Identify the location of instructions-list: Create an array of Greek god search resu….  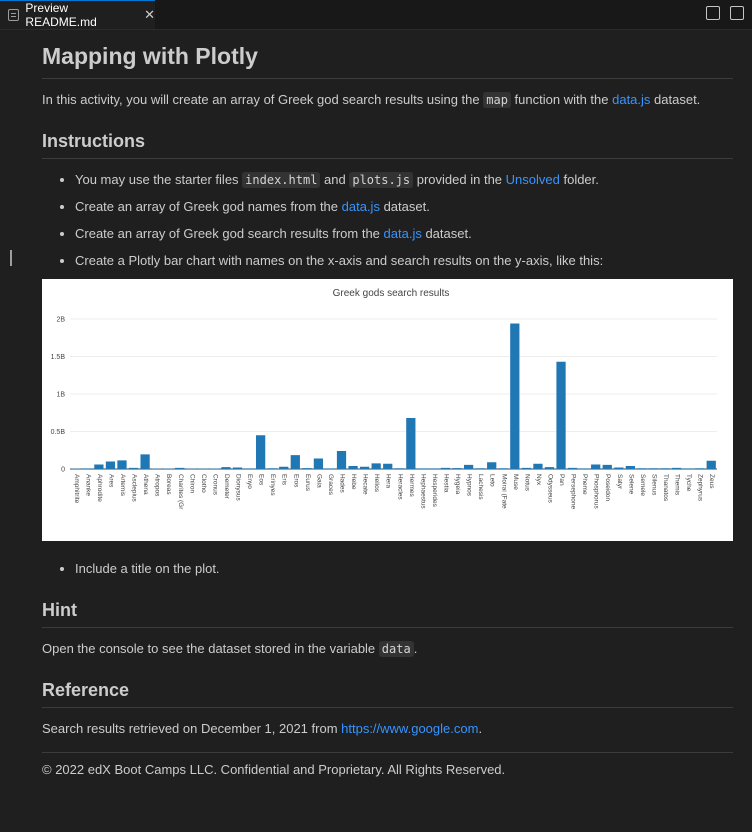
(257, 234).